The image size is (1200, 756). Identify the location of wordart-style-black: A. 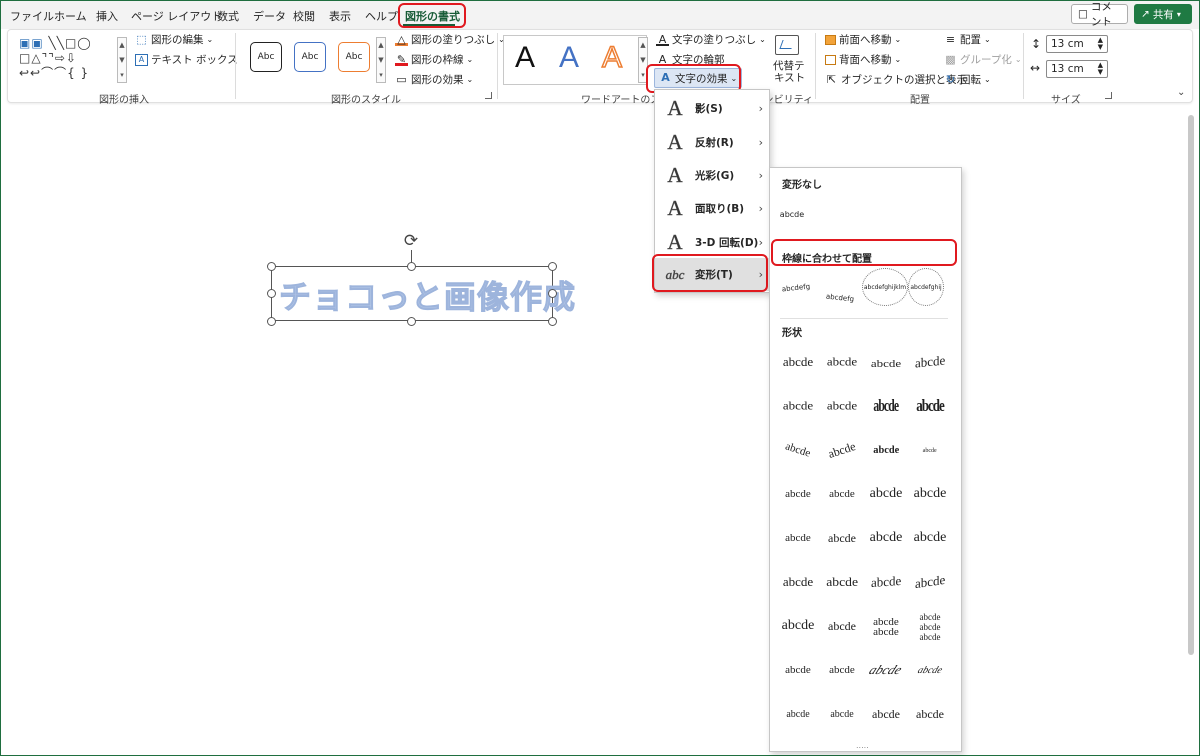
(525, 58).